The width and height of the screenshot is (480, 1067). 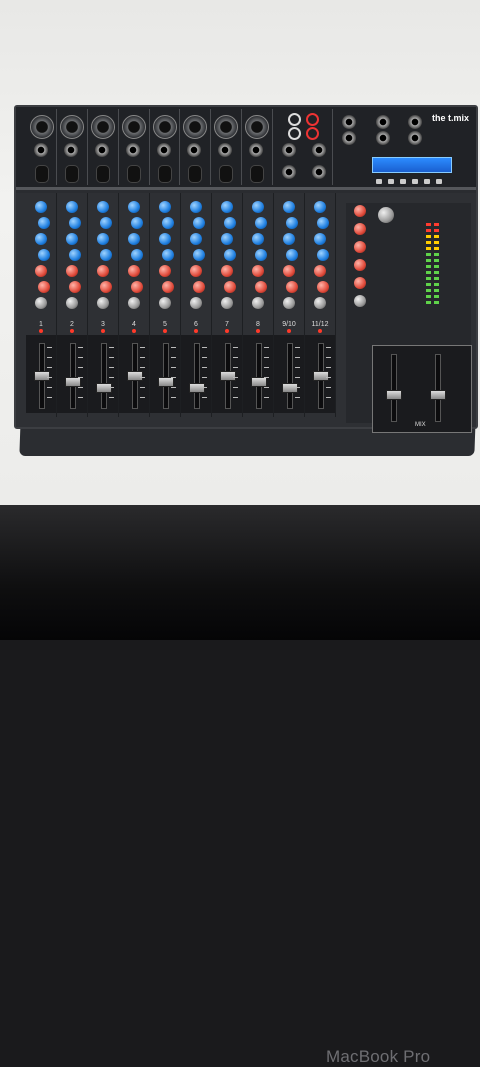 What do you see at coordinates (438, 395) in the screenshot?
I see `master-fader-right` at bounding box center [438, 395].